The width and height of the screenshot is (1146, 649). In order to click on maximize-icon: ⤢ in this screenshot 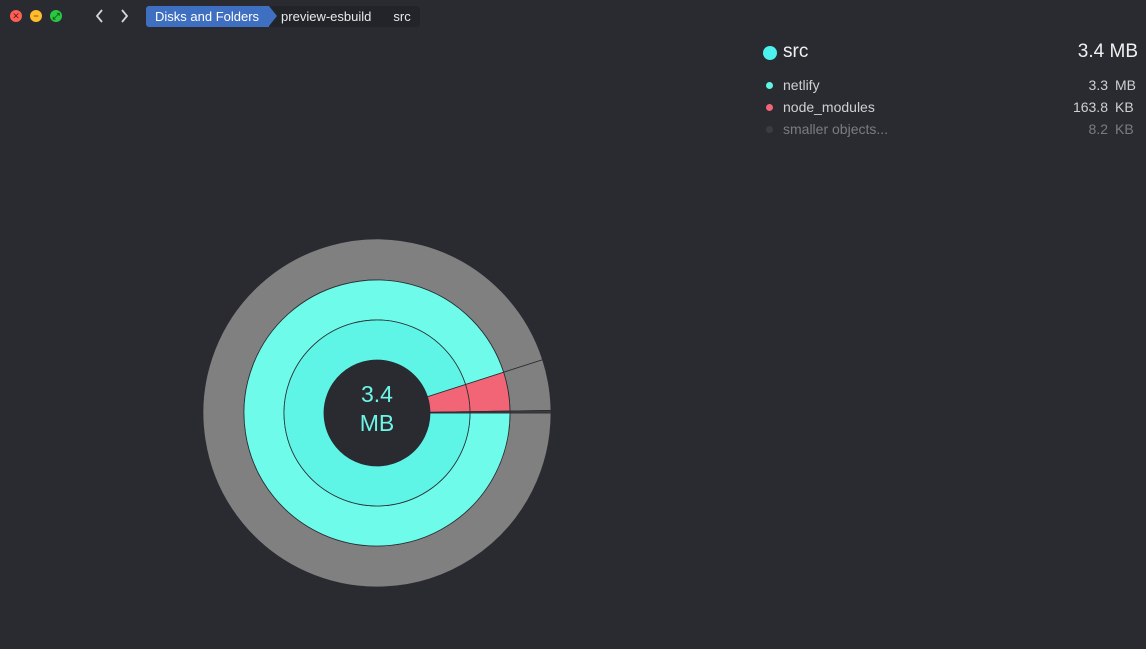, I will do `click(56, 16)`.